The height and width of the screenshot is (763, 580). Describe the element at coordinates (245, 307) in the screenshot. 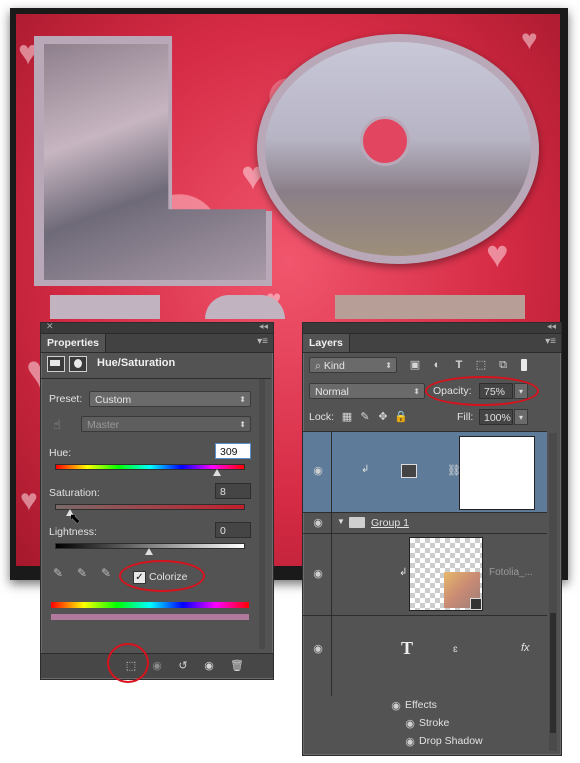

I see `letter-e-top` at that location.